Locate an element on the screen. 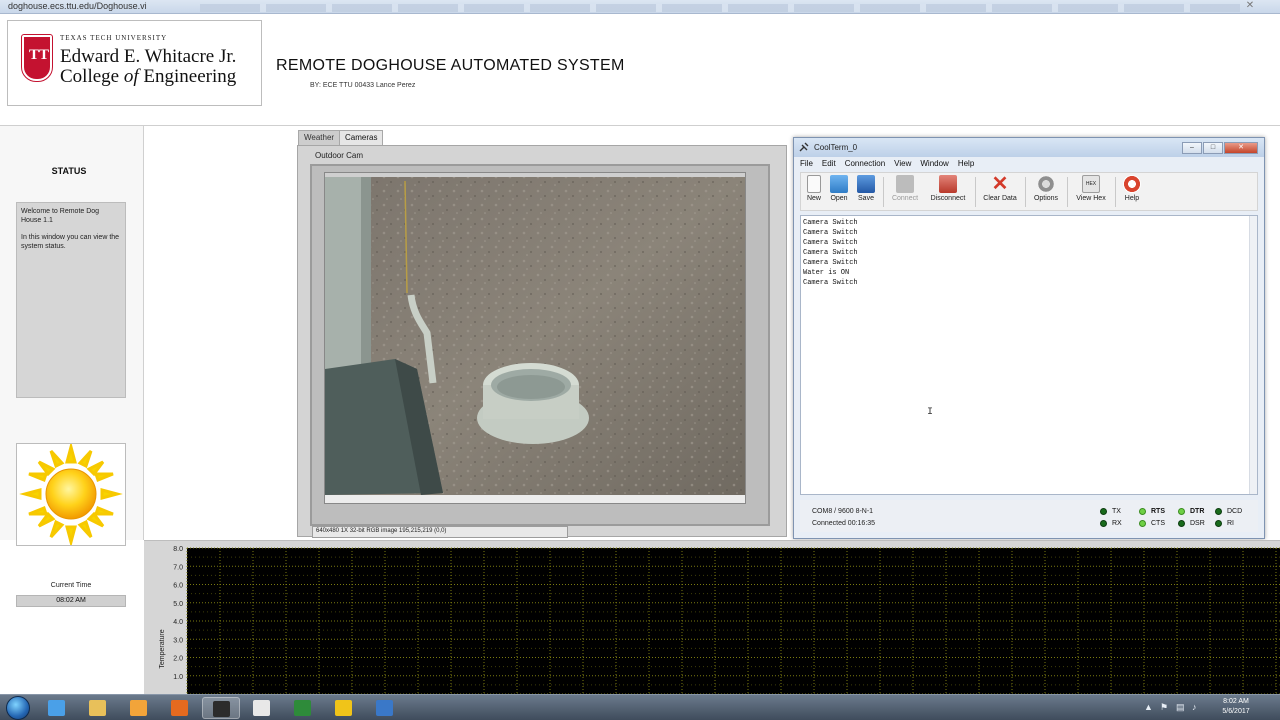  text-cursor-icon: I is located at coordinates (930, 412).